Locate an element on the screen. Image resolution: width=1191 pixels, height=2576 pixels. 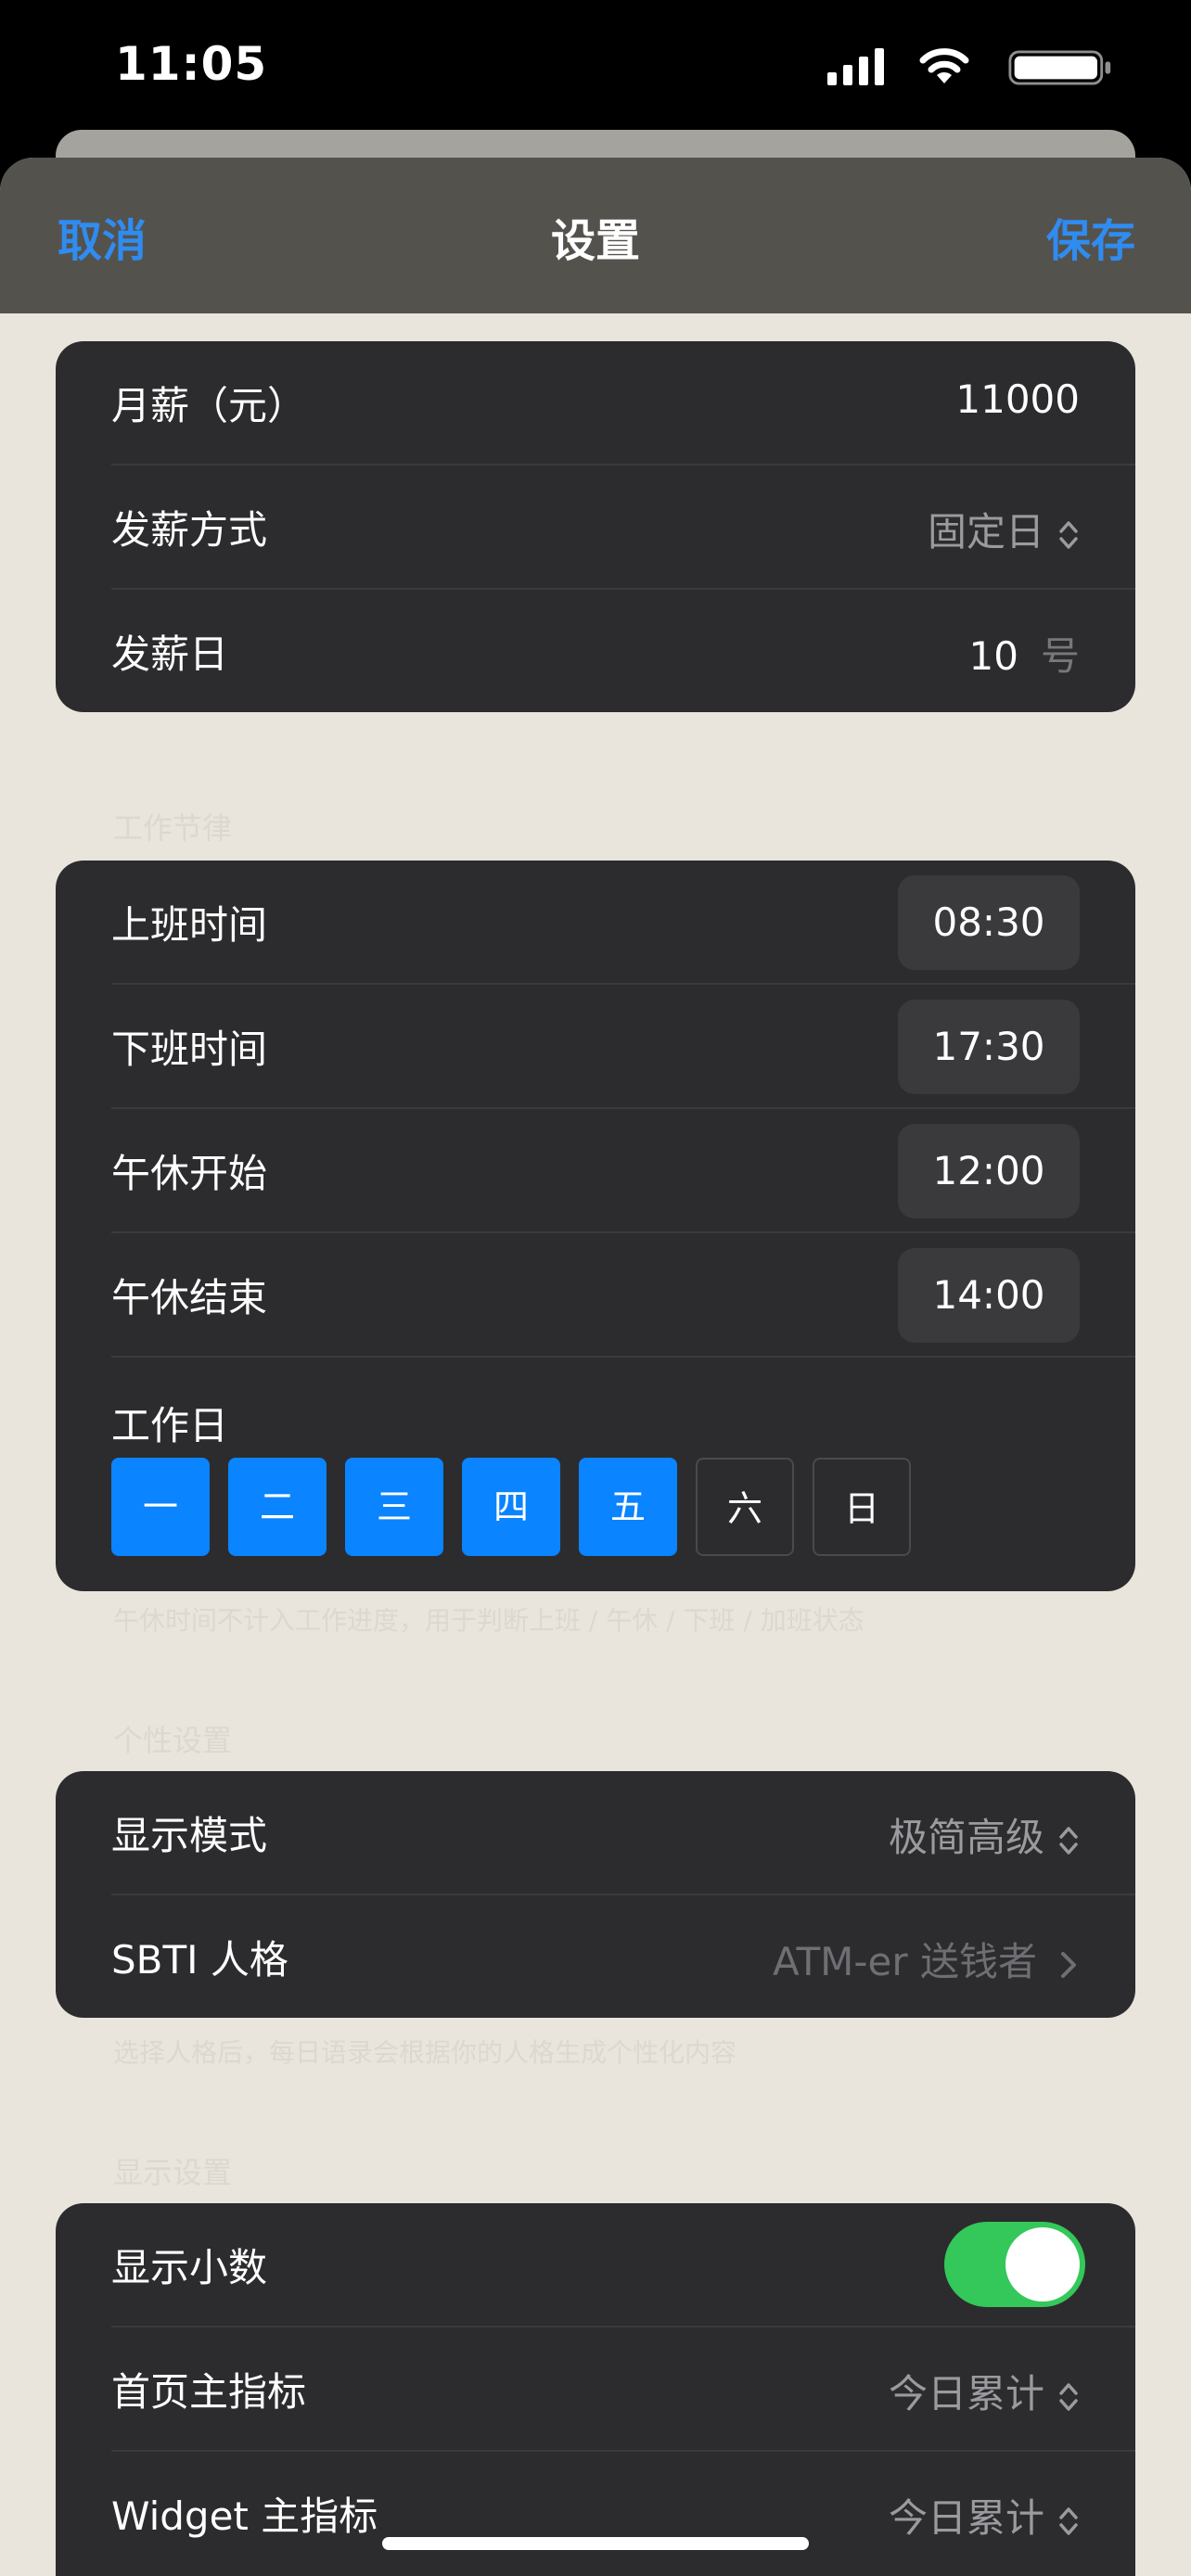
day-toggle-fri: 五 is located at coordinates (628, 1507).